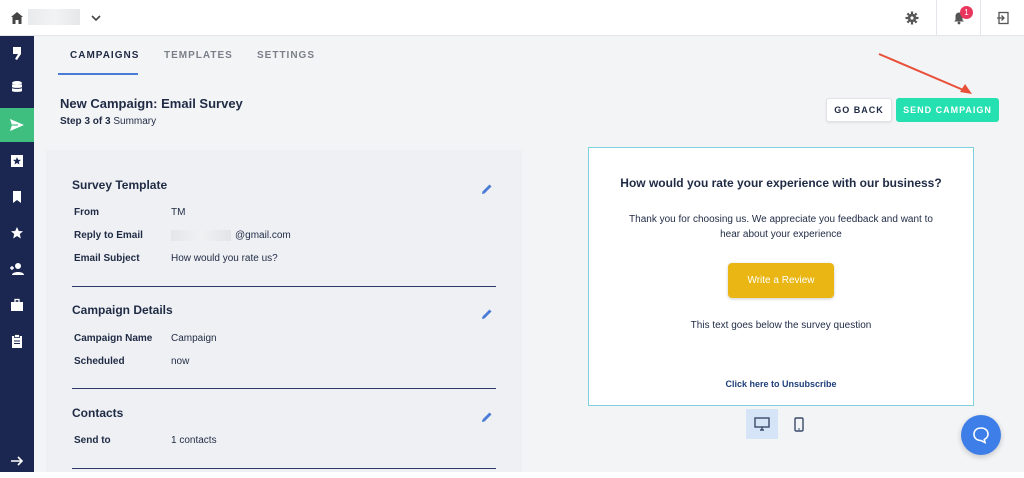 The height and width of the screenshot is (478, 1024). What do you see at coordinates (96, 18) in the screenshot?
I see `chevron-down-icon` at bounding box center [96, 18].